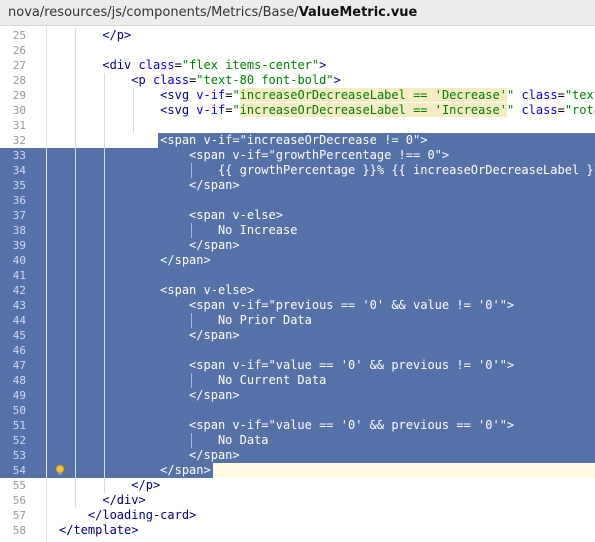  Describe the element at coordinates (13, 35) in the screenshot. I see `line-number: 25` at that location.